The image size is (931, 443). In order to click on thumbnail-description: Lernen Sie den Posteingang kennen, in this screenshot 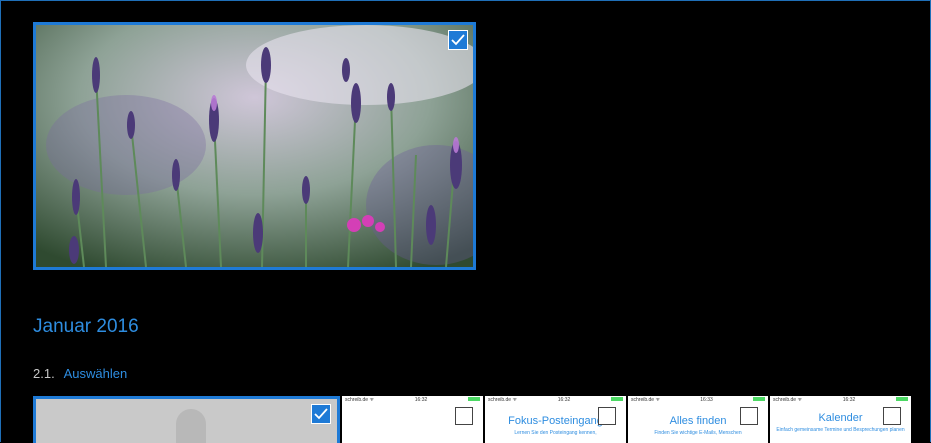, I will do `click(555, 433)`.